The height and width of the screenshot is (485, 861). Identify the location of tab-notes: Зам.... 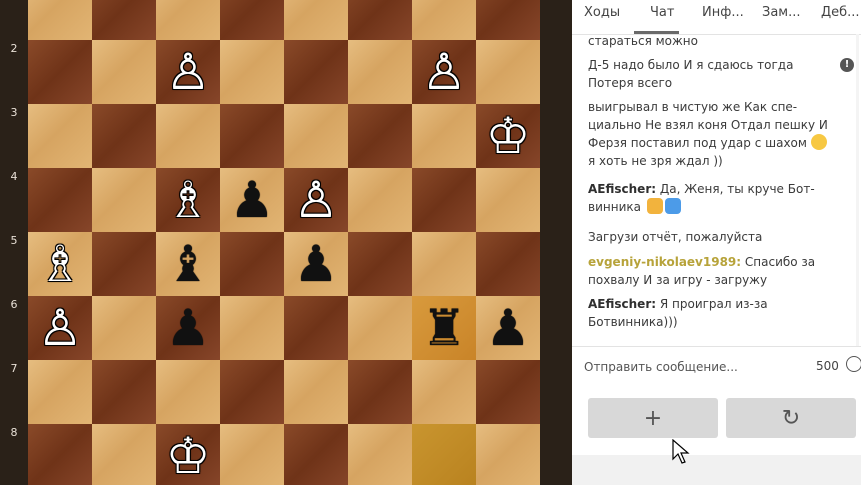
(781, 12).